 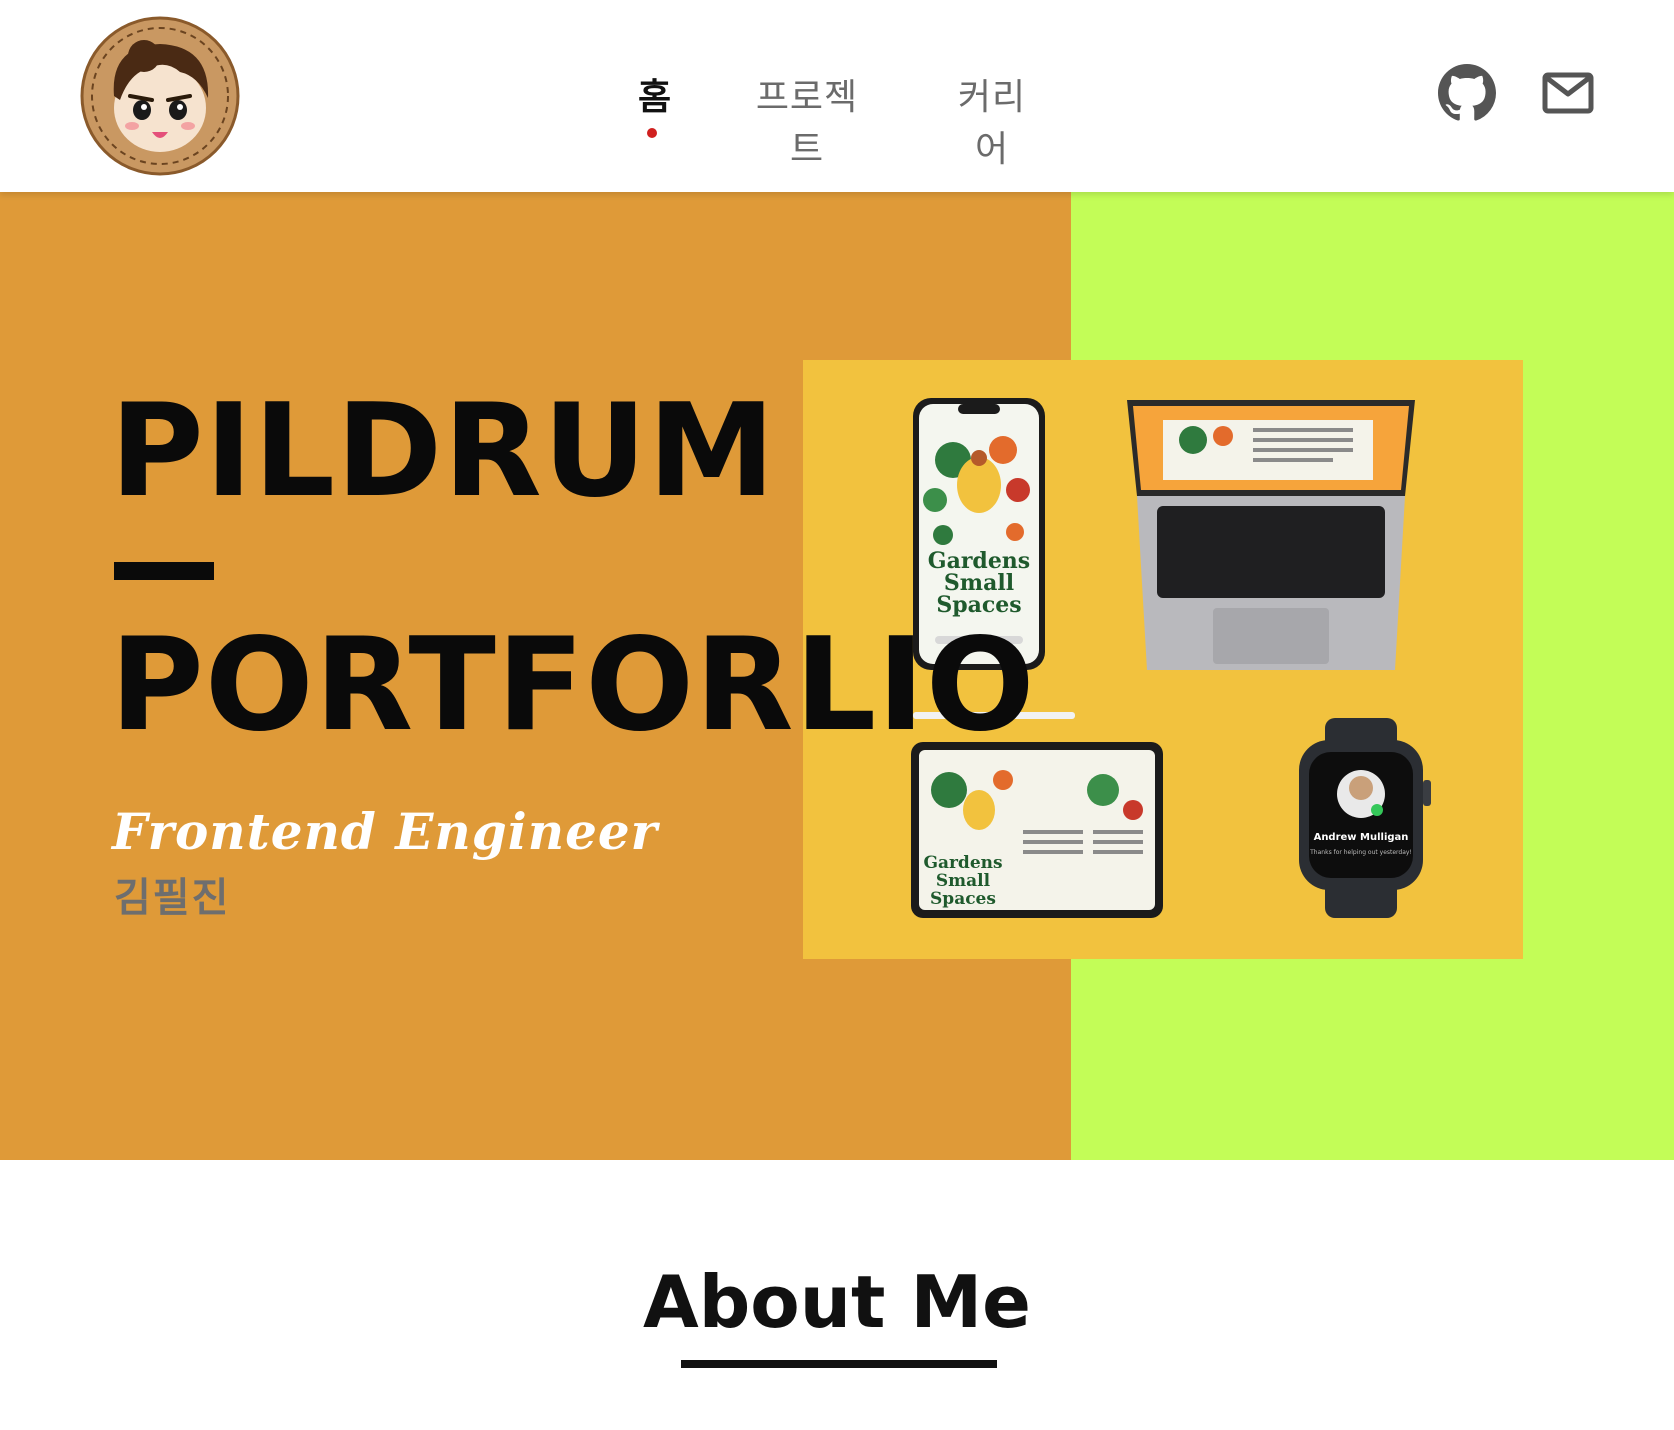 What do you see at coordinates (1568, 93) in the screenshot?
I see `mail-icon` at bounding box center [1568, 93].